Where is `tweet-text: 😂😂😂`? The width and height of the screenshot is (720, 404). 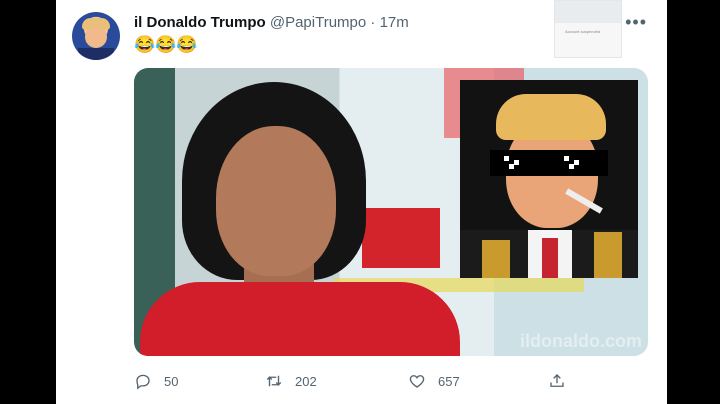
tweet-text: 😂😂😂 is located at coordinates (166, 44).